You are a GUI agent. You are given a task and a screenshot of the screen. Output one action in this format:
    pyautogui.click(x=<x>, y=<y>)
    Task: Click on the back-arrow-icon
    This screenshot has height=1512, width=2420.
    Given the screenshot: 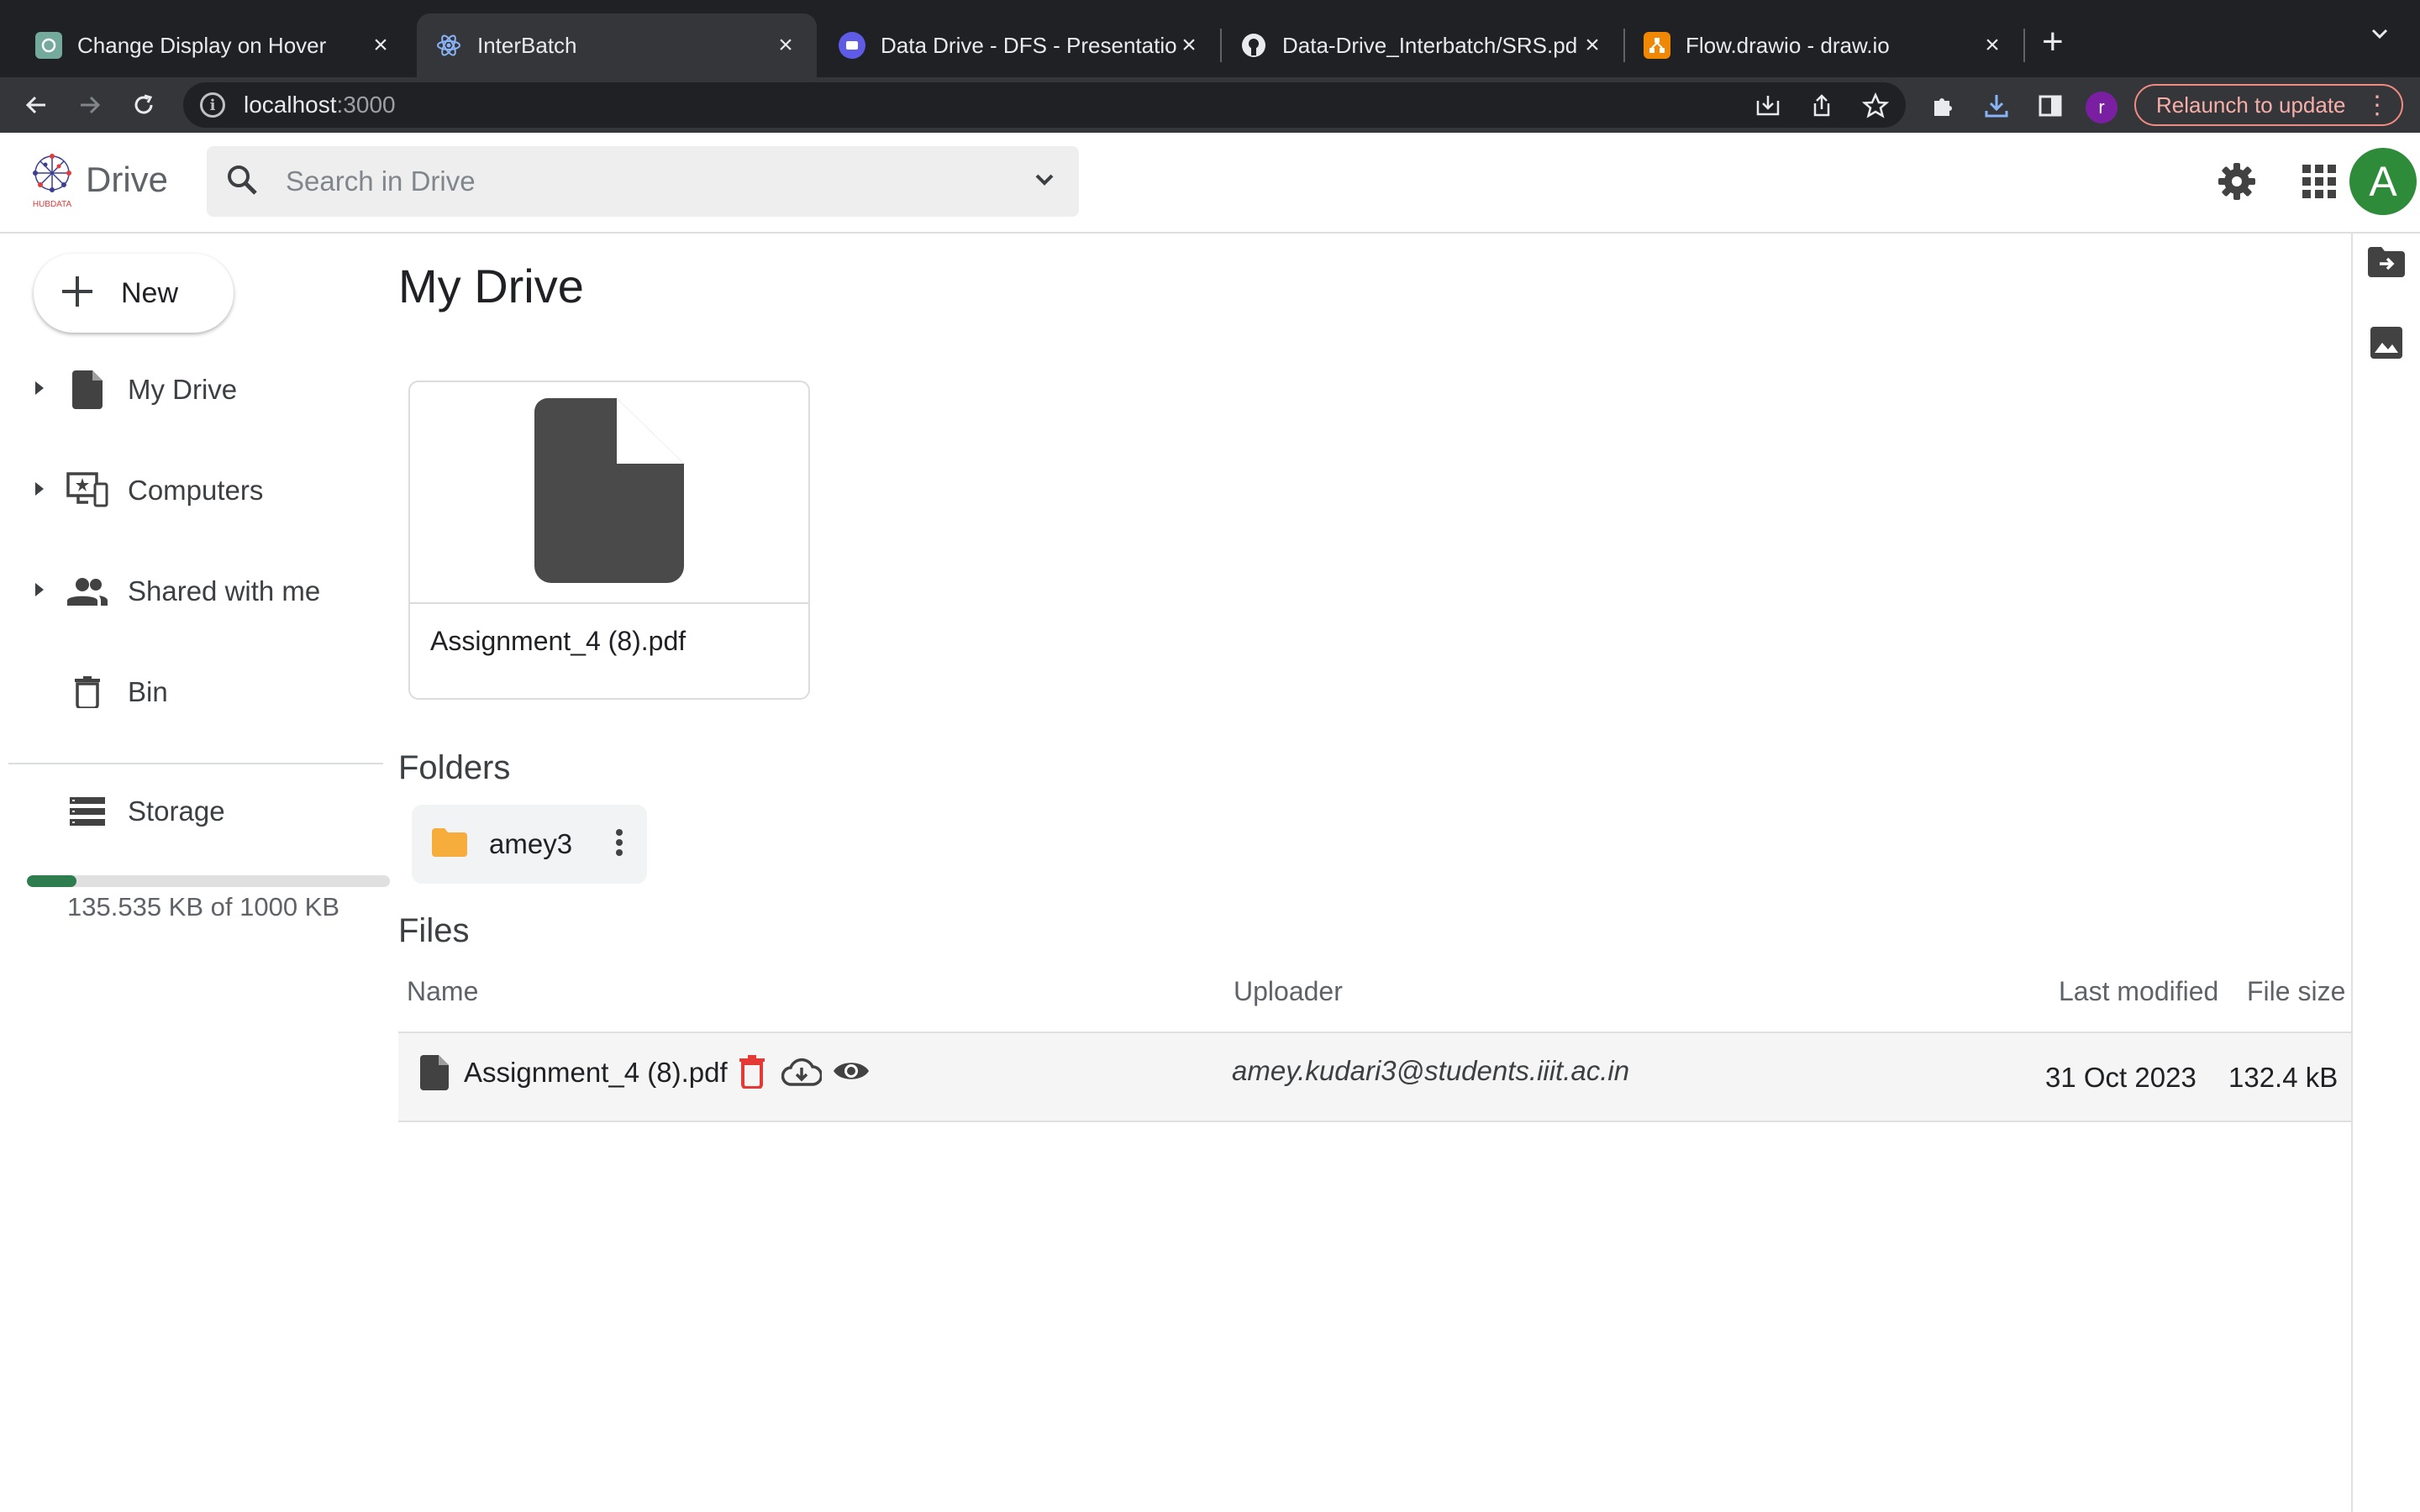 What is the action you would take?
    pyautogui.click(x=36, y=105)
    